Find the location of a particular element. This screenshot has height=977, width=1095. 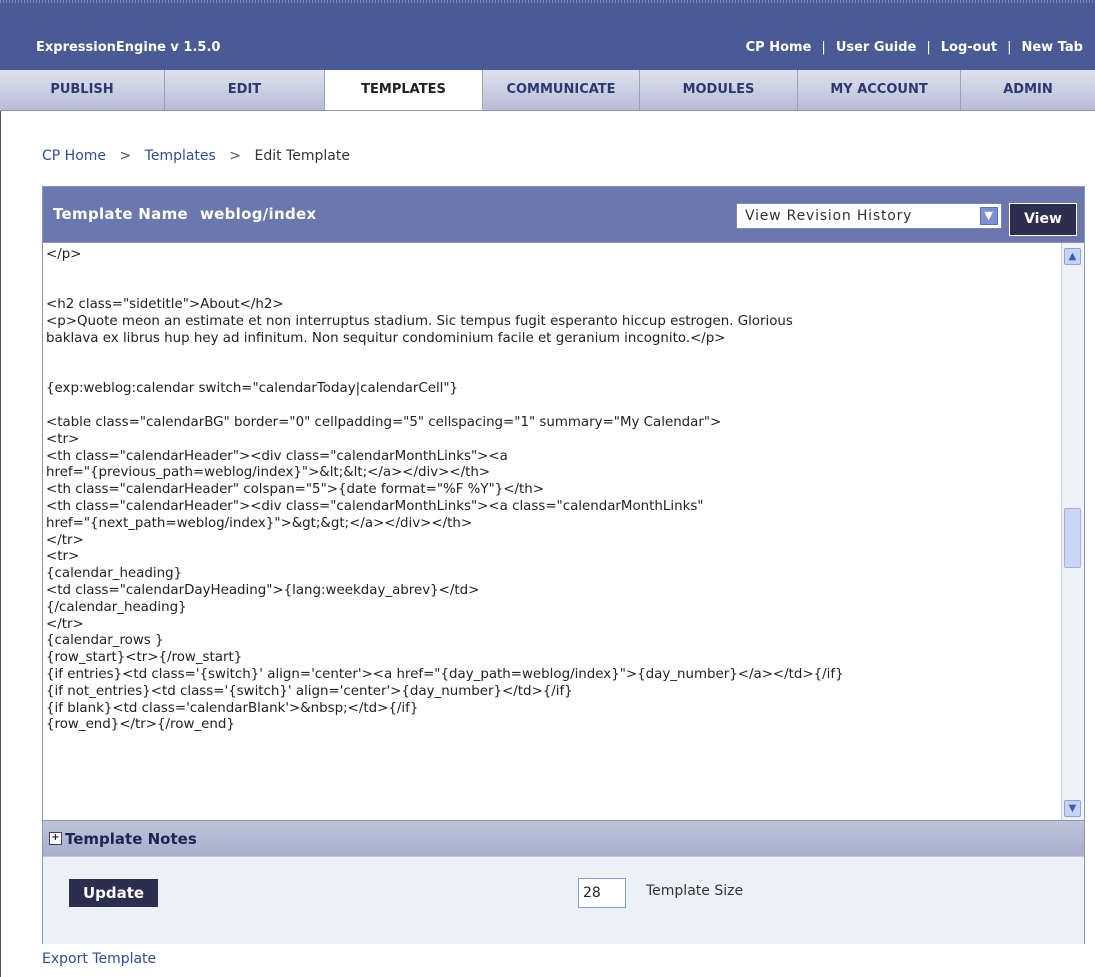

page-left-border is located at coordinates (0, 488).